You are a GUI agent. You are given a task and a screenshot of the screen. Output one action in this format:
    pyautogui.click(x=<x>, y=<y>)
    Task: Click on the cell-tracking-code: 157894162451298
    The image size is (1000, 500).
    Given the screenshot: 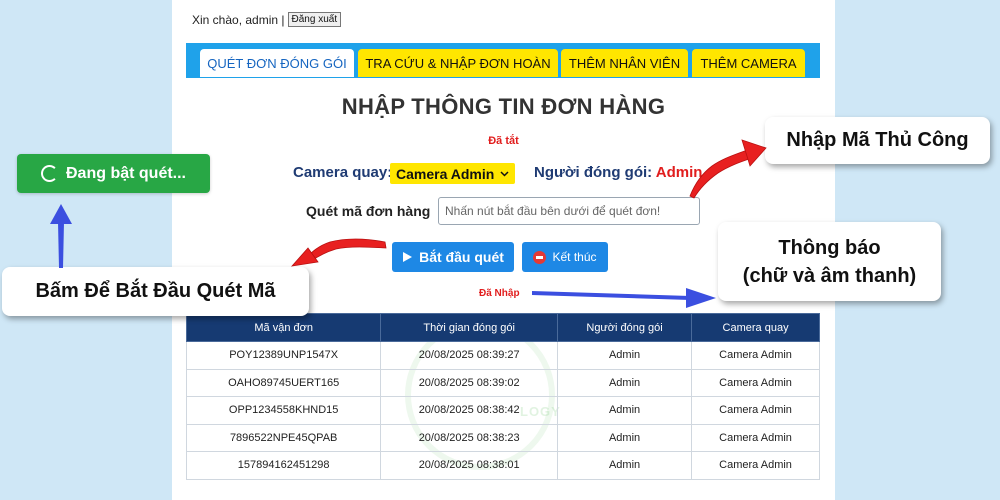 What is the action you would take?
    pyautogui.click(x=283, y=465)
    